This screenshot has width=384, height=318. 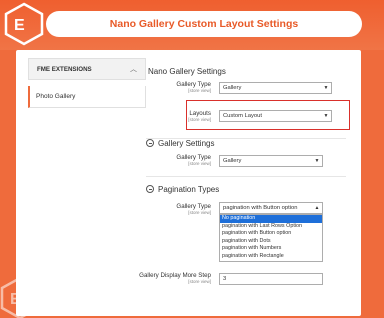 I want to click on gallery-type-label: Gallery Type [store view], so click(x=193, y=87).